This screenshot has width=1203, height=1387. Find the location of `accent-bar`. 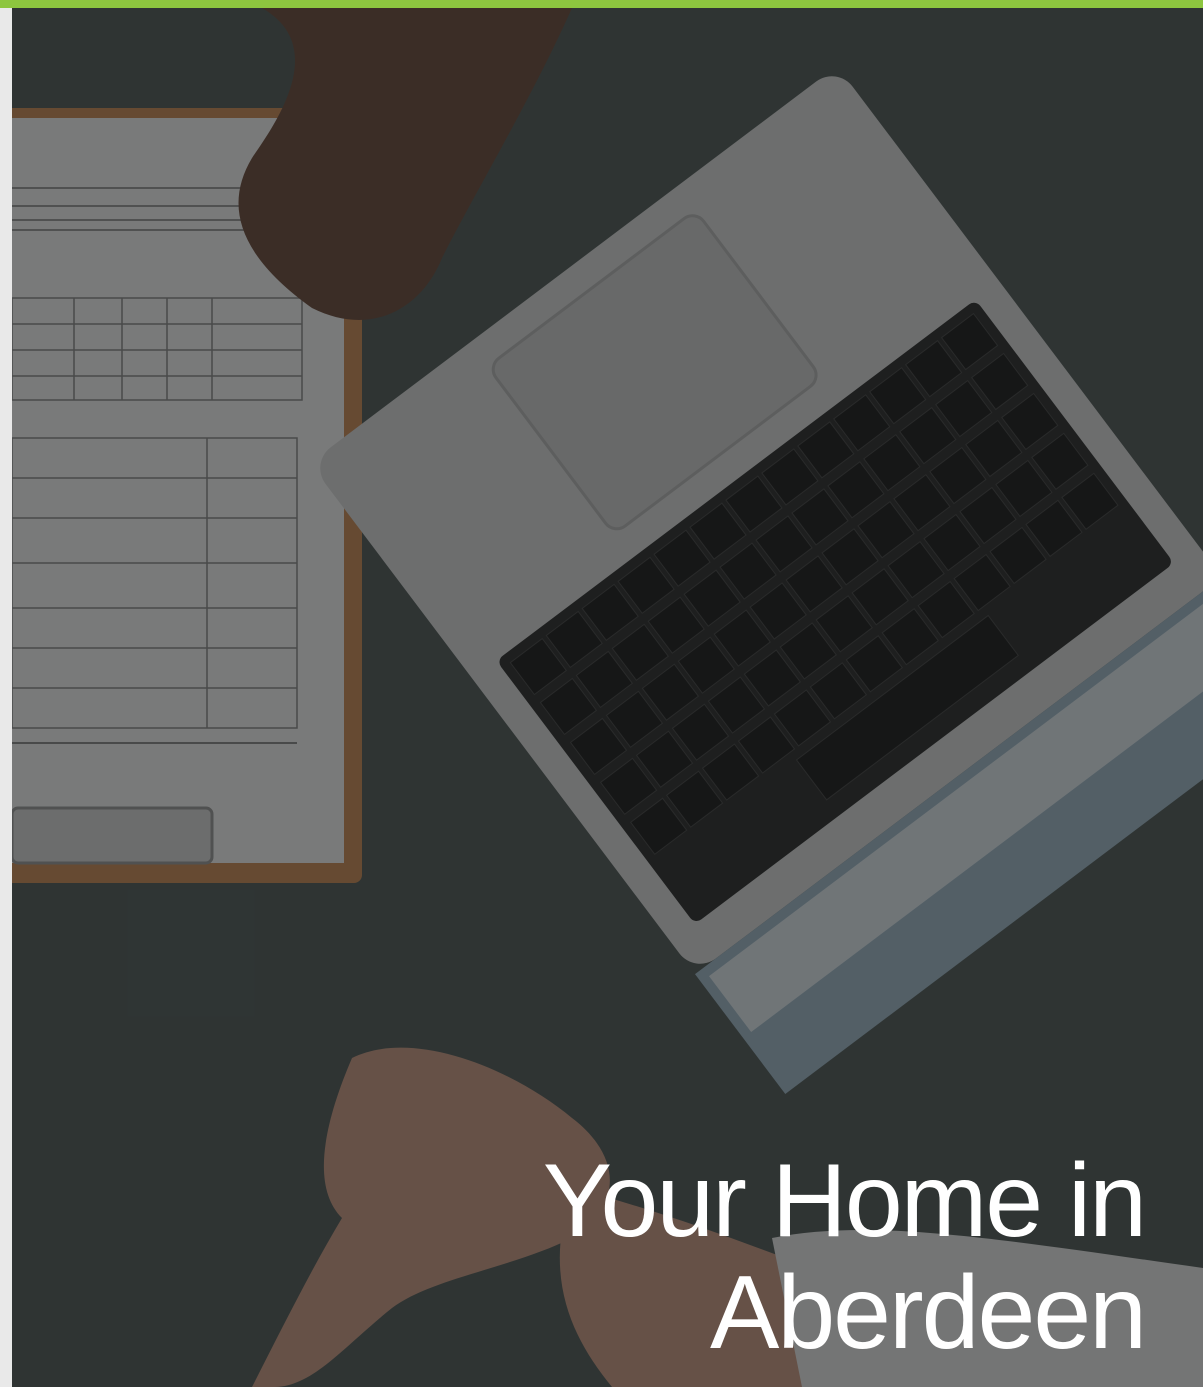

accent-bar is located at coordinates (601, 4).